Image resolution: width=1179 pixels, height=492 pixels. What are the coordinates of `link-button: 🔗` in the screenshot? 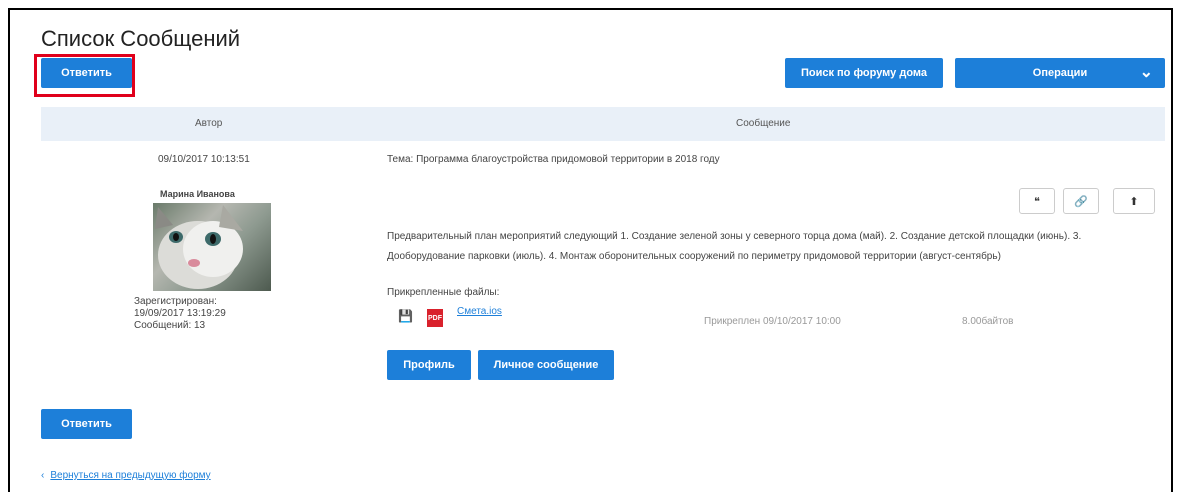 It's located at (1081, 201).